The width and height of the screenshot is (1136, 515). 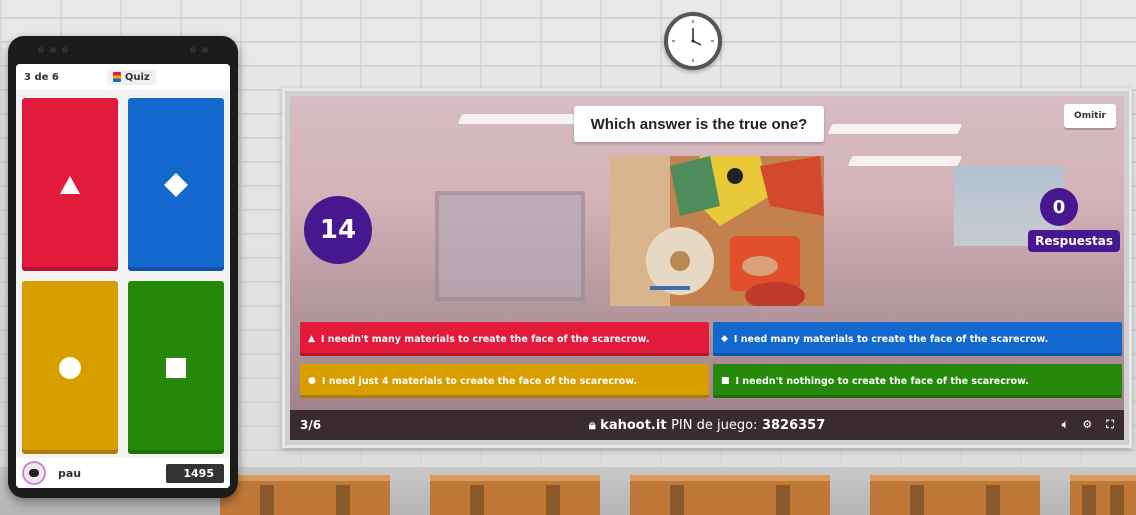 I want to click on volume-icon: 🔈︎, so click(x=1065, y=425).